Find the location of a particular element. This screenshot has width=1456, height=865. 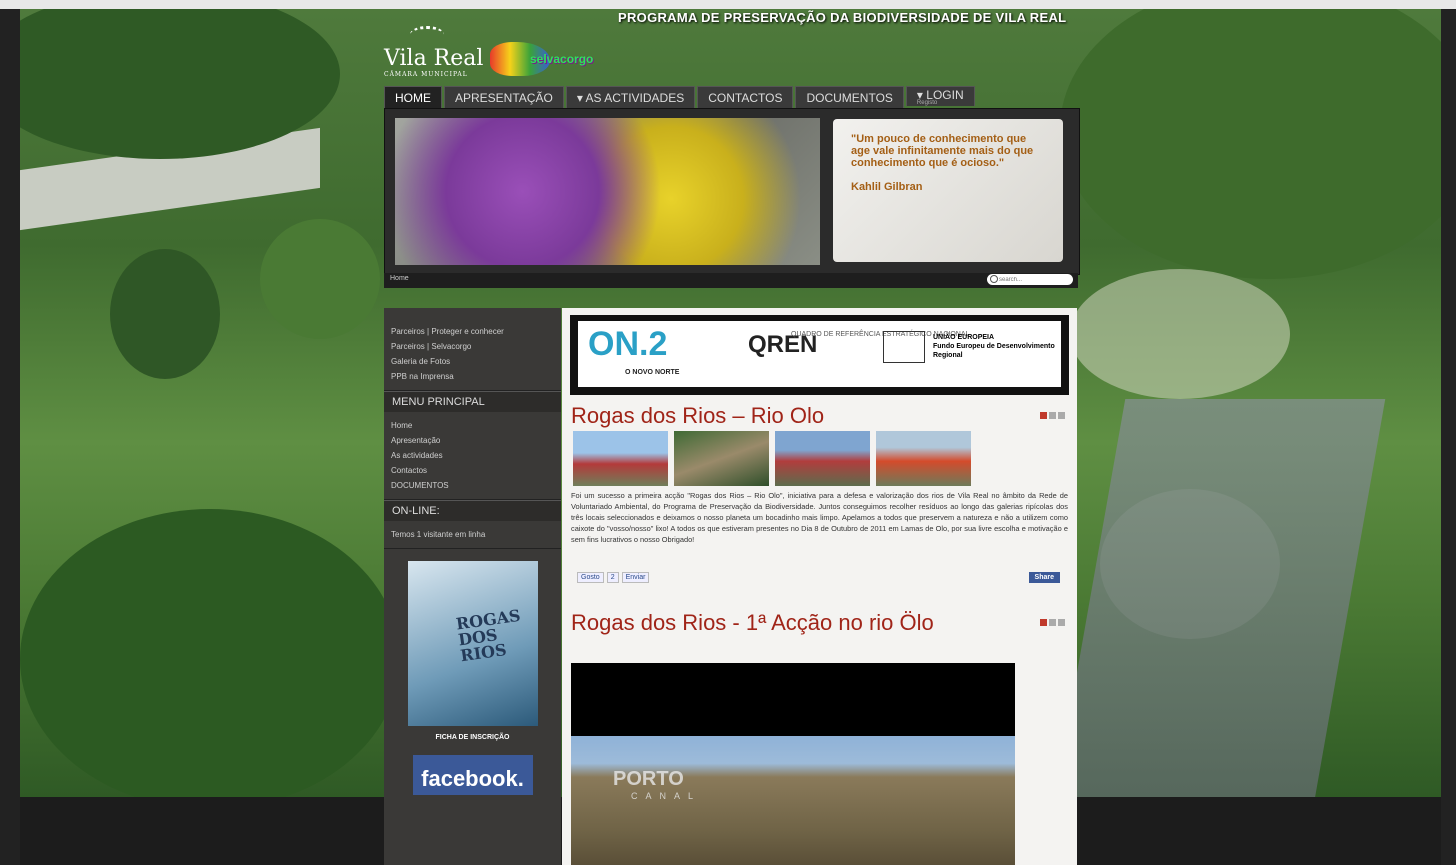

eu-flag-icon is located at coordinates (904, 347).